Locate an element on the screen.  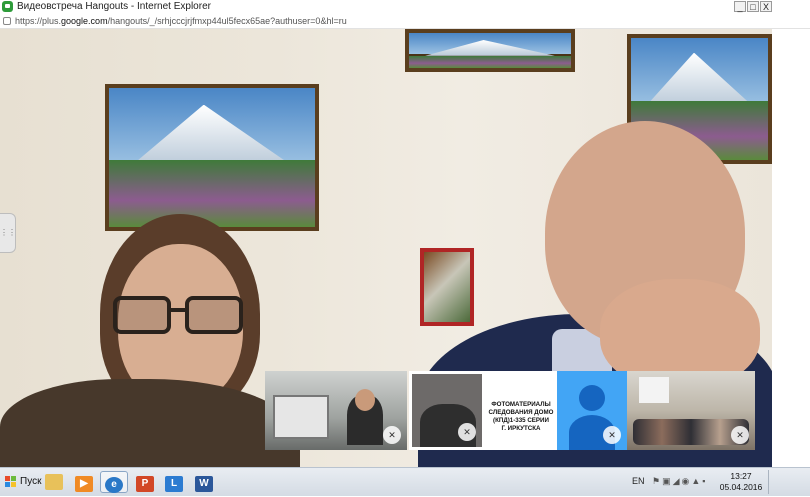
word-icon: W is located at coordinates (204, 484).